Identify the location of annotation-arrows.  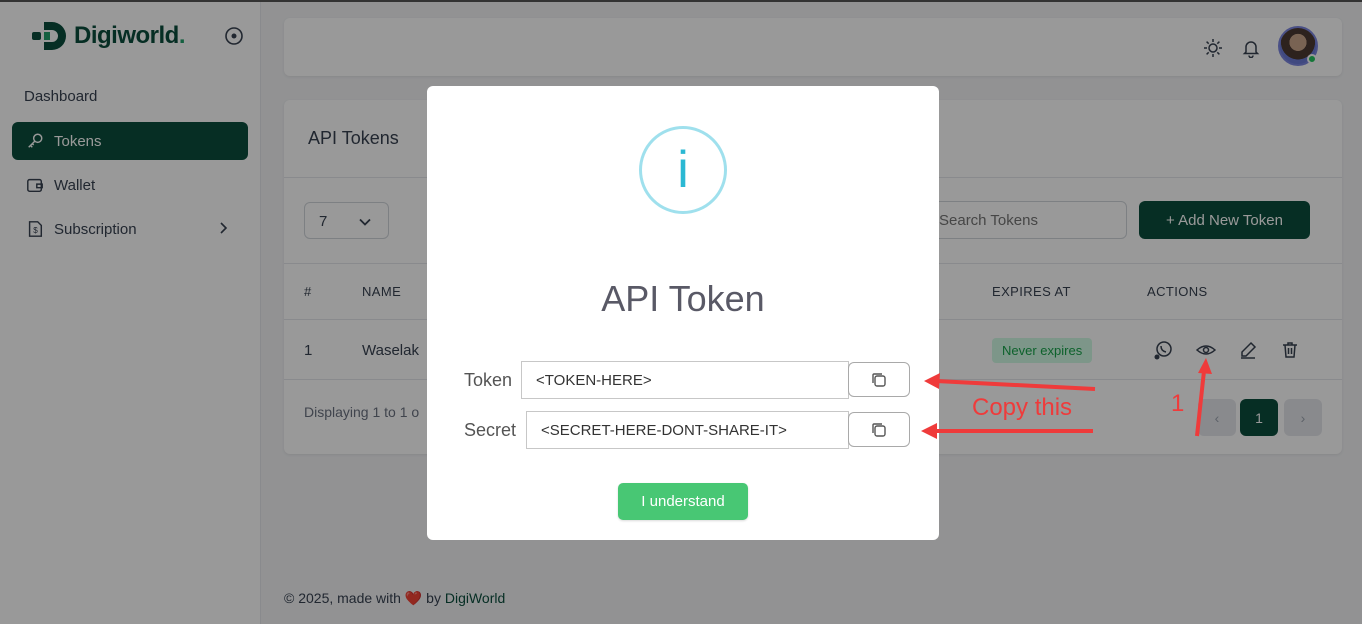
(1066, 398).